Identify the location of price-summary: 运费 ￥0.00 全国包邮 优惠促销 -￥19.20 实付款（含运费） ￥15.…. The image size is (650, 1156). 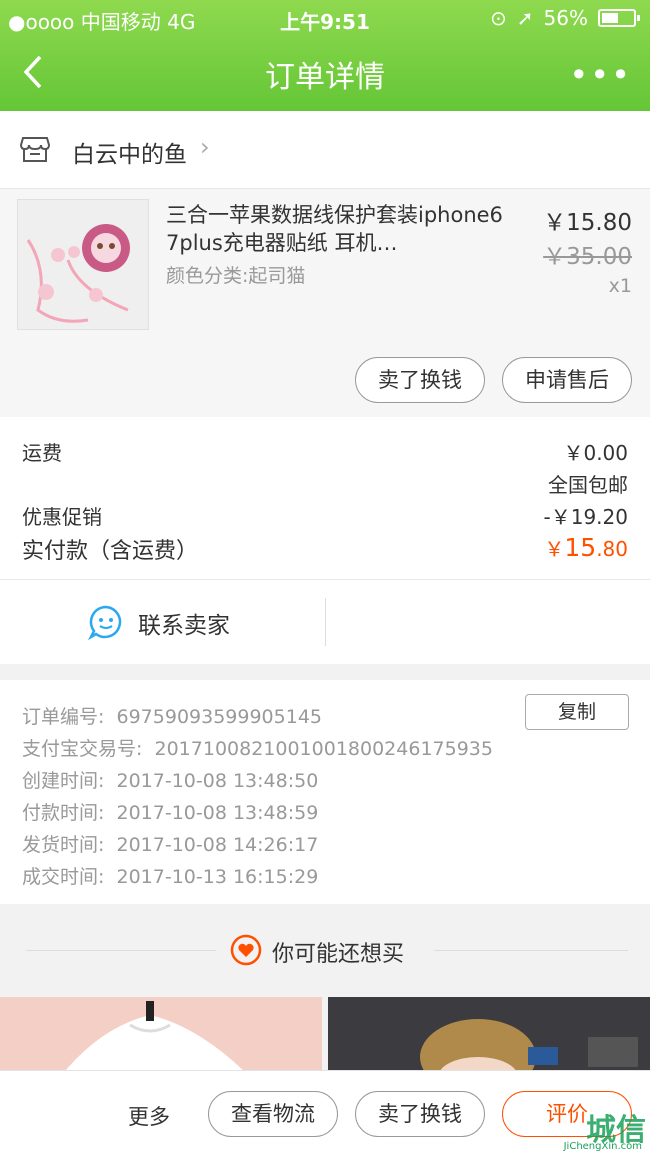
(325, 498).